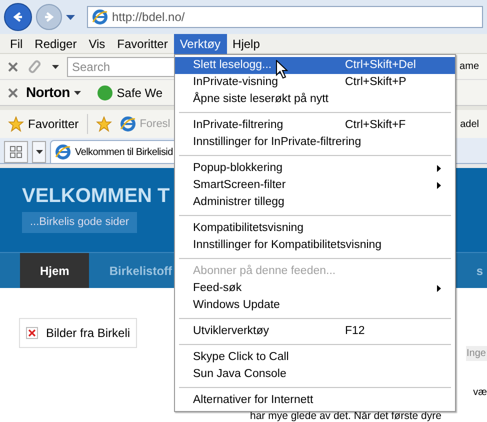 Image resolution: width=487 pixels, height=422 pixels. I want to click on favorites-button: Favoritter, so click(43, 124).